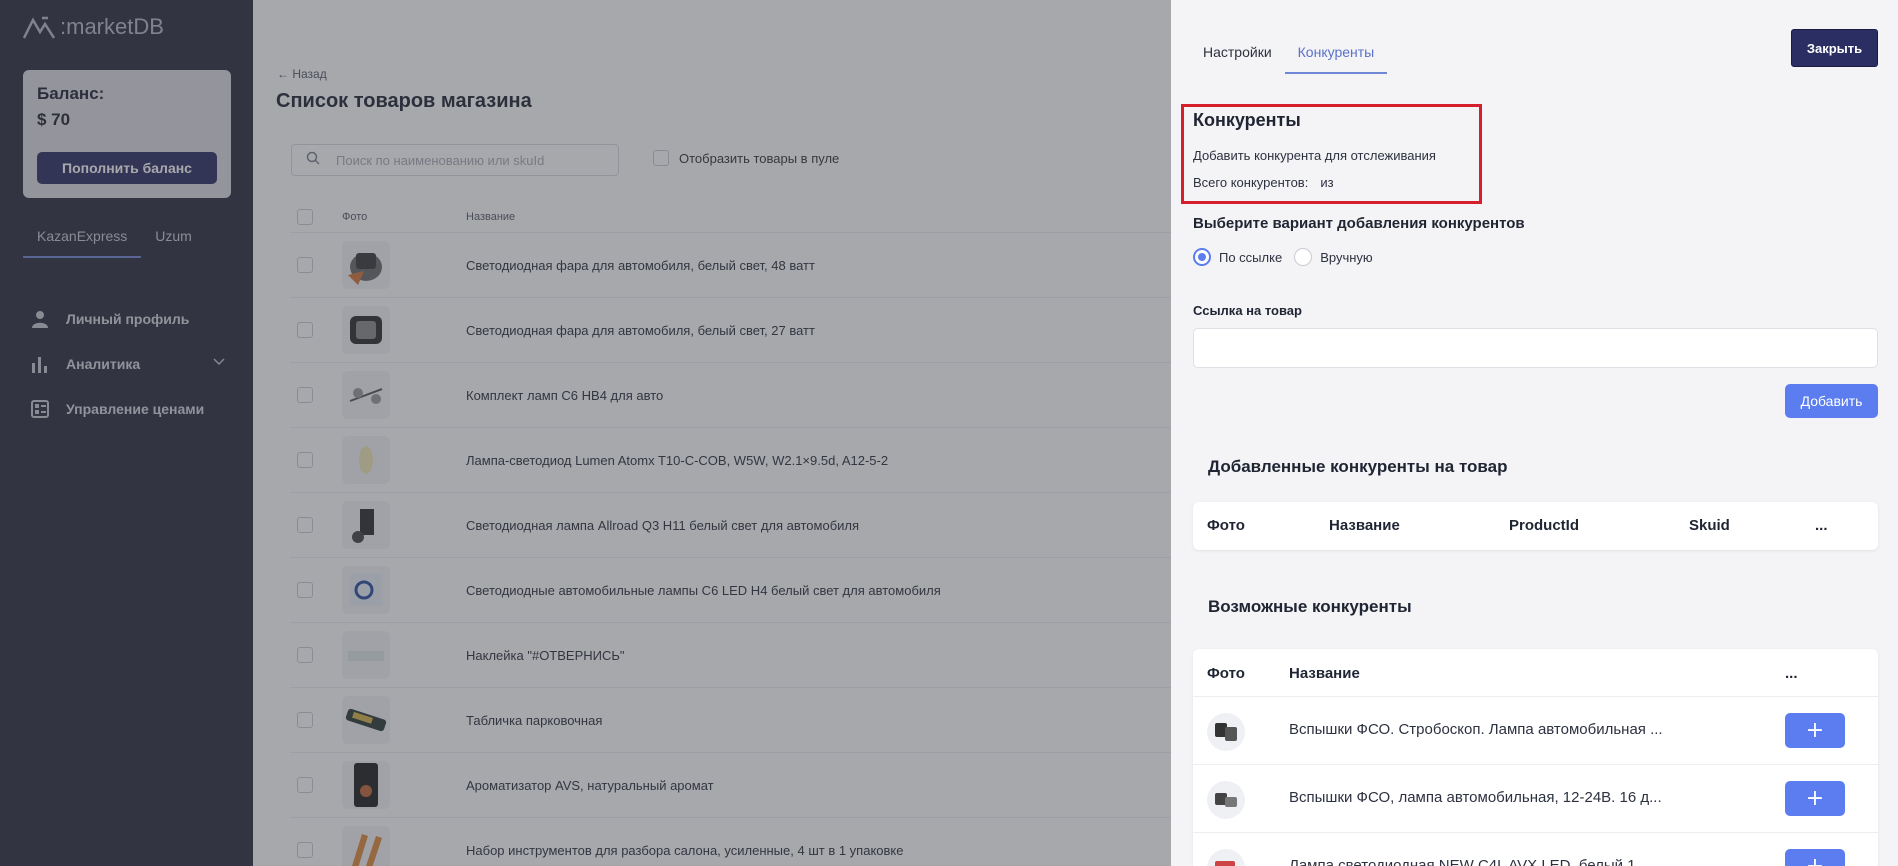  What do you see at coordinates (1831, 401) in the screenshot?
I see `add-competitor-button: Добавить` at bounding box center [1831, 401].